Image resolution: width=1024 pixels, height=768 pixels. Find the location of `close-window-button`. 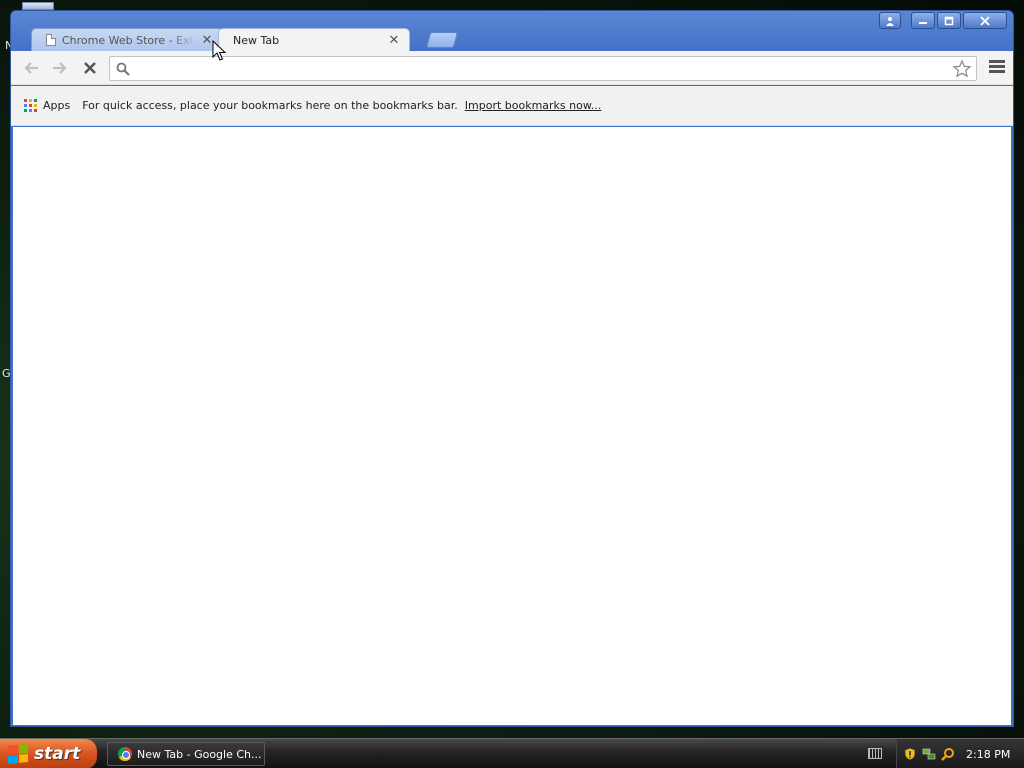

close-window-button is located at coordinates (985, 20).